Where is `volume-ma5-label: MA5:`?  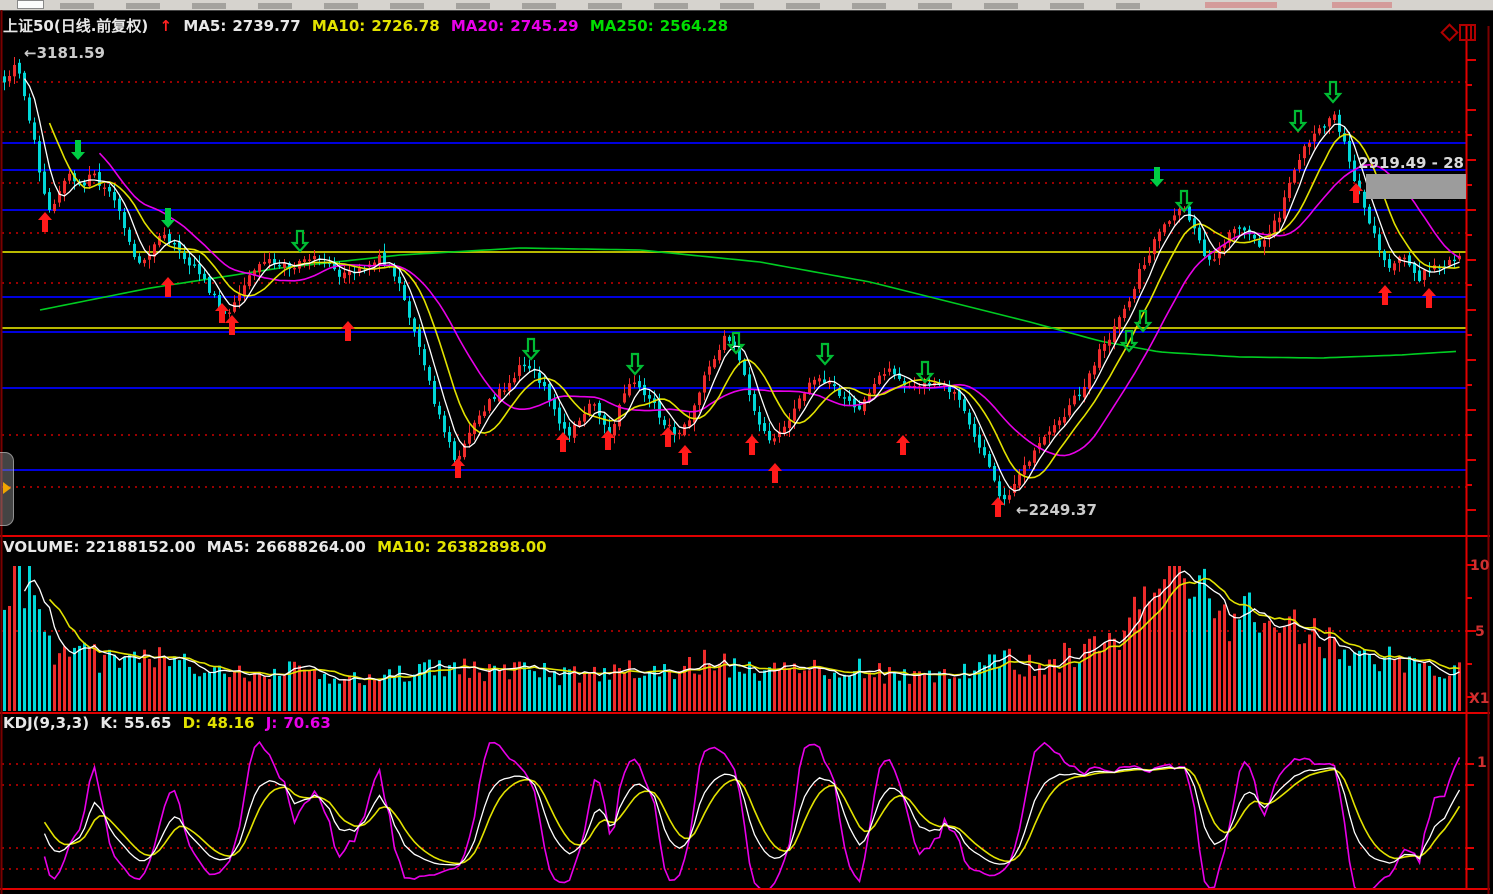
volume-ma5-label: MA5: is located at coordinates (228, 547).